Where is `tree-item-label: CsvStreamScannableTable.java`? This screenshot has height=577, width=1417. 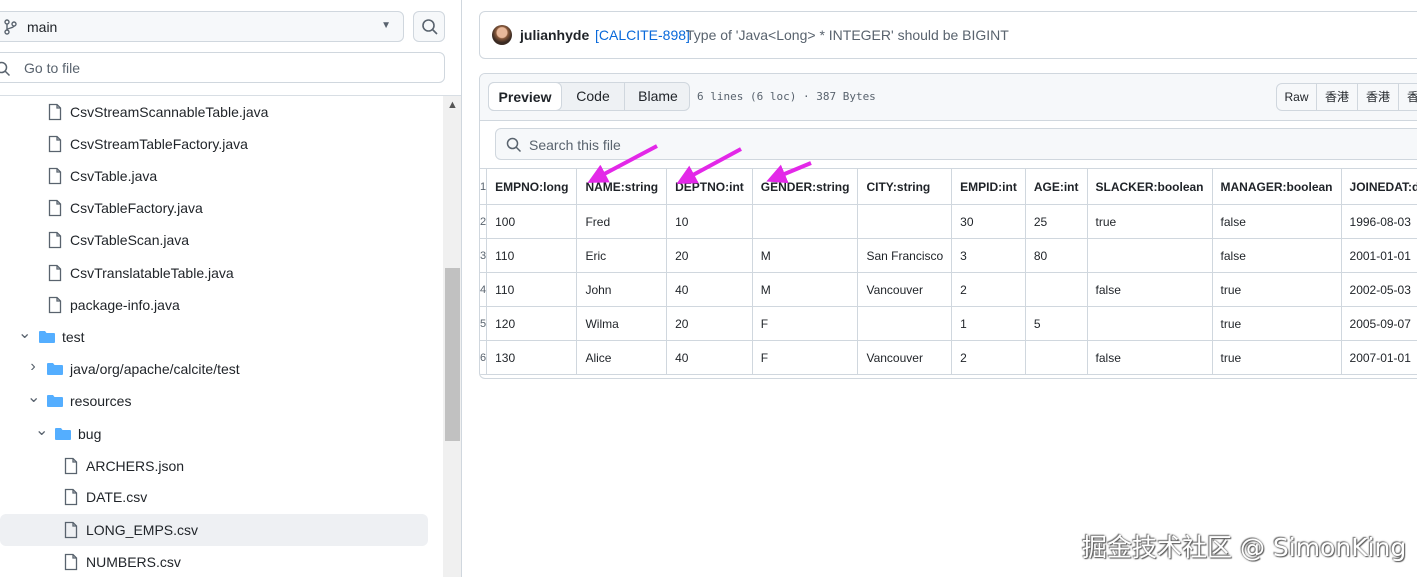 tree-item-label: CsvStreamScannableTable.java is located at coordinates (169, 112).